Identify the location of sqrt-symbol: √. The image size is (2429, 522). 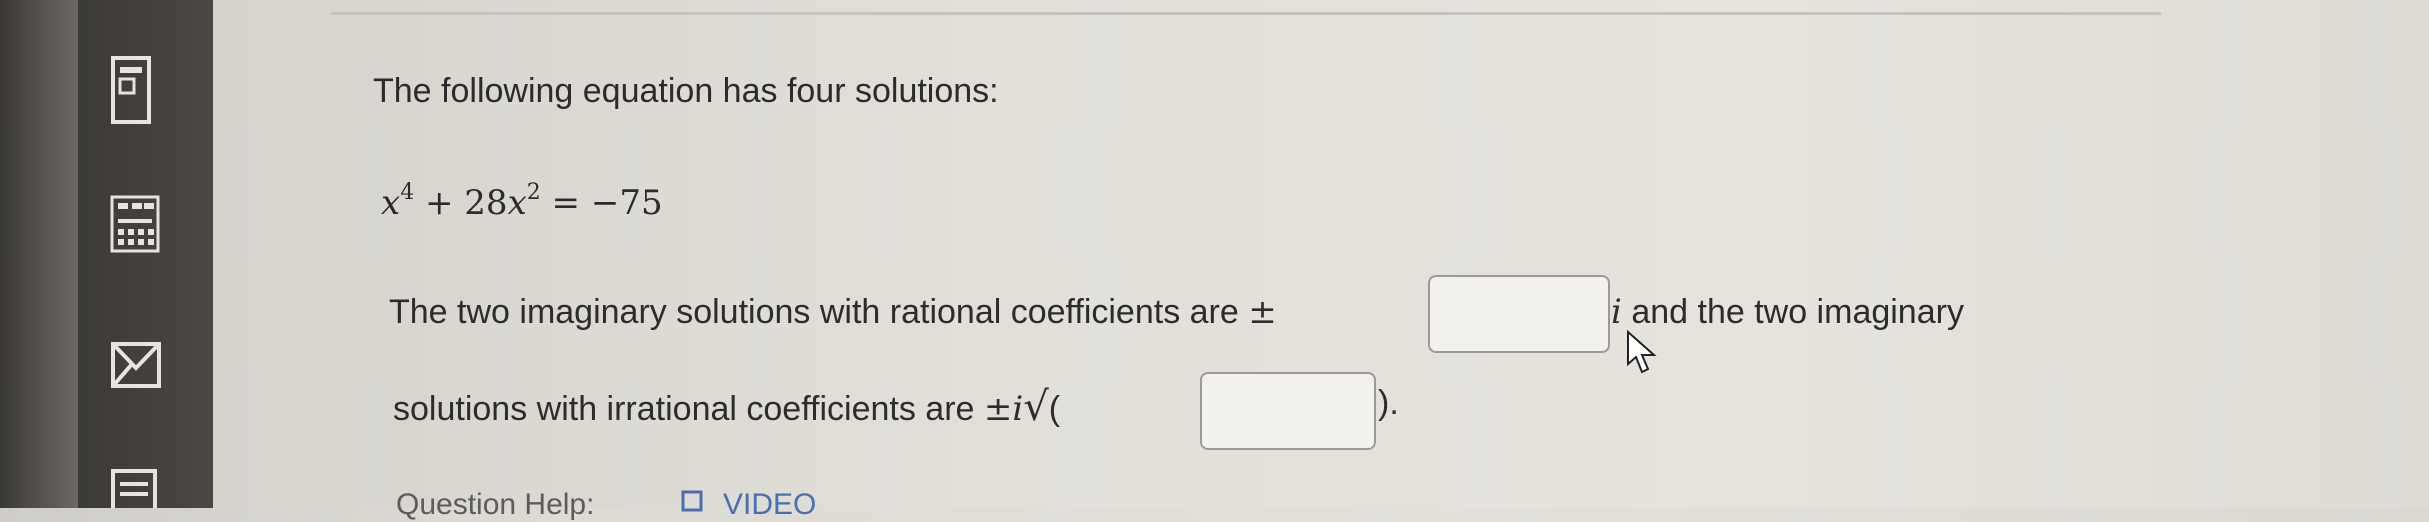
(1036, 407).